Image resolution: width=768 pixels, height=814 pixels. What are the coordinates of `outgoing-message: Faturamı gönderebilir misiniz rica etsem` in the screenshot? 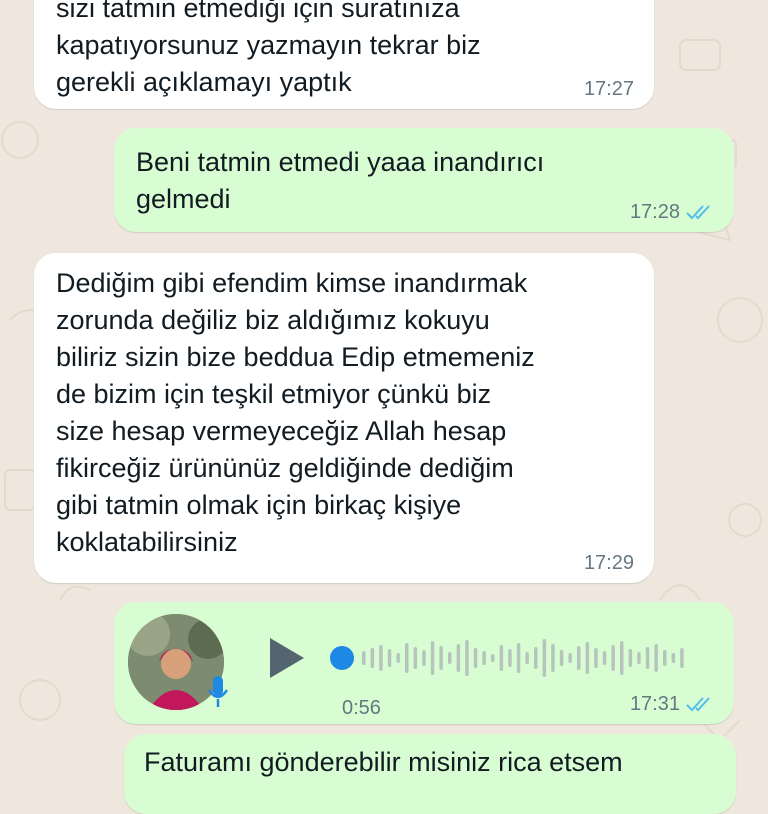 It's located at (430, 774).